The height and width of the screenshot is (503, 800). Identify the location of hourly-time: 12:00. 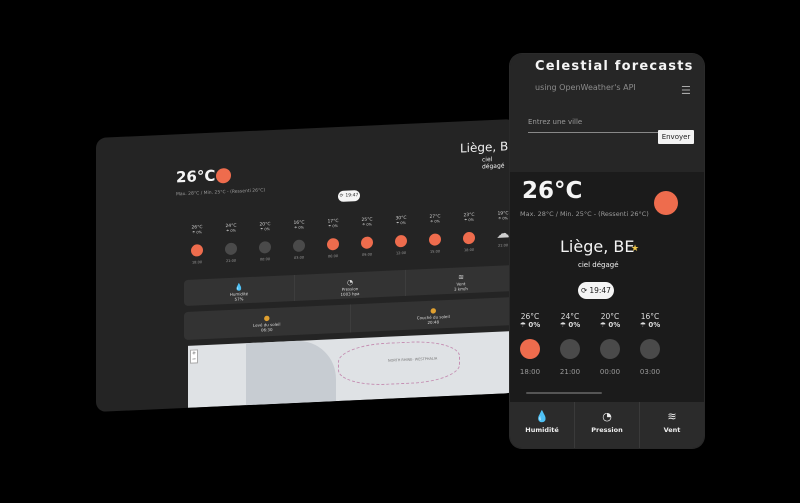
(401, 253).